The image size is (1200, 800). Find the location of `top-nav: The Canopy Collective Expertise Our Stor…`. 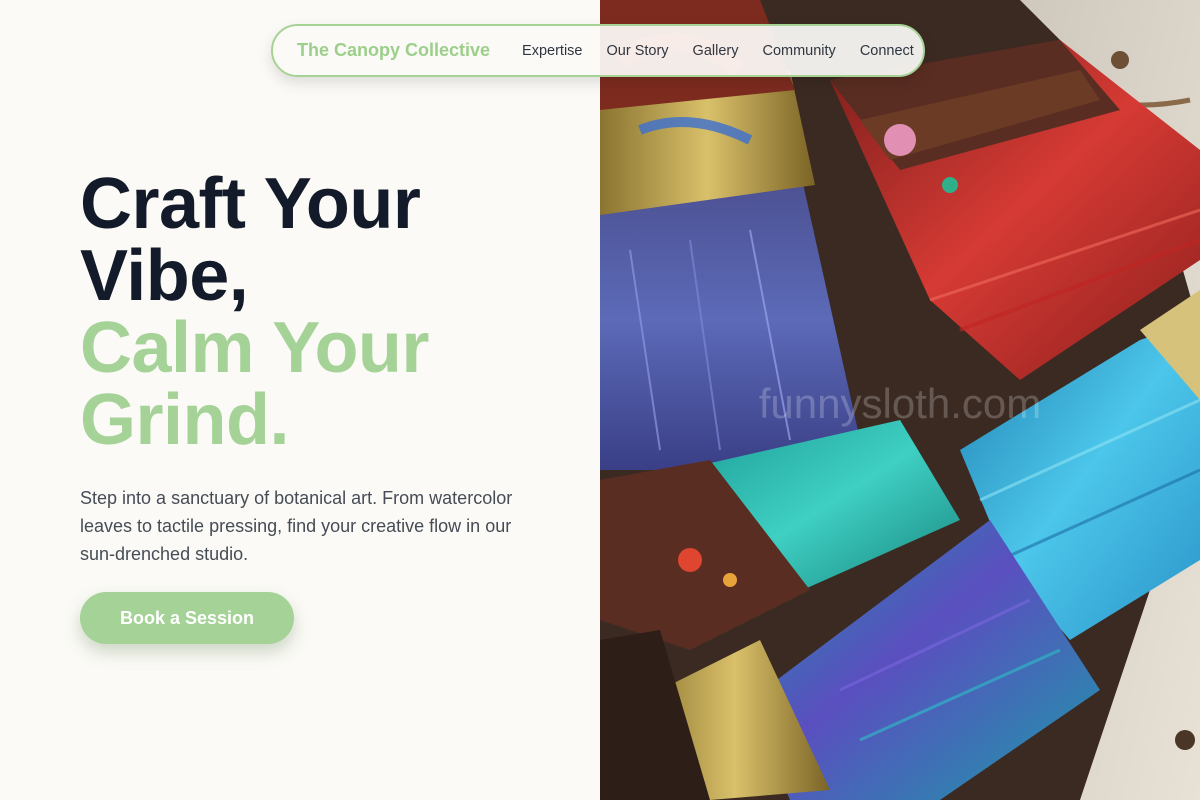

top-nav: The Canopy Collective Expertise Our Stor… is located at coordinates (598, 50).